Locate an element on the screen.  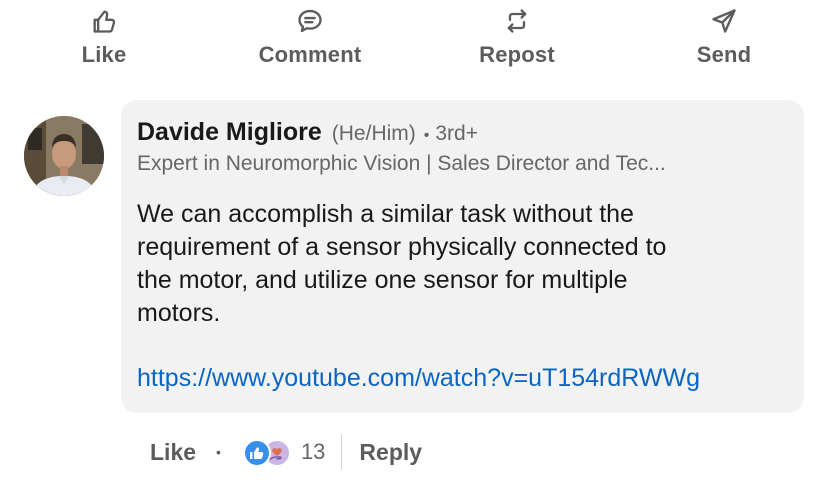
author-pronouns: (He/Him) is located at coordinates (373, 133).